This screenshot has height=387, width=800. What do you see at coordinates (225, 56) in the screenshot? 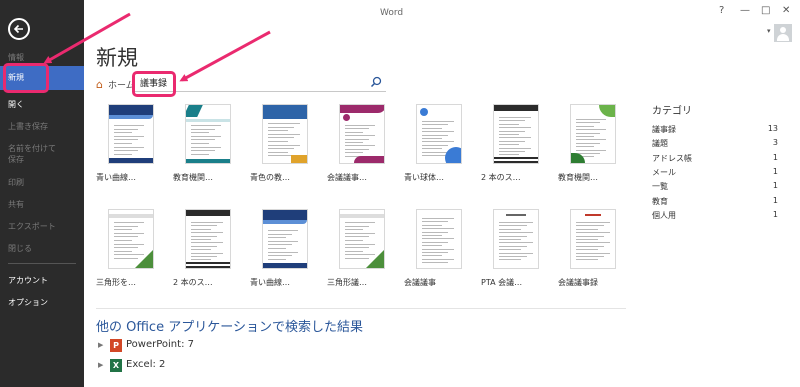
I see `annotation-arrow-to-search` at bounding box center [225, 56].